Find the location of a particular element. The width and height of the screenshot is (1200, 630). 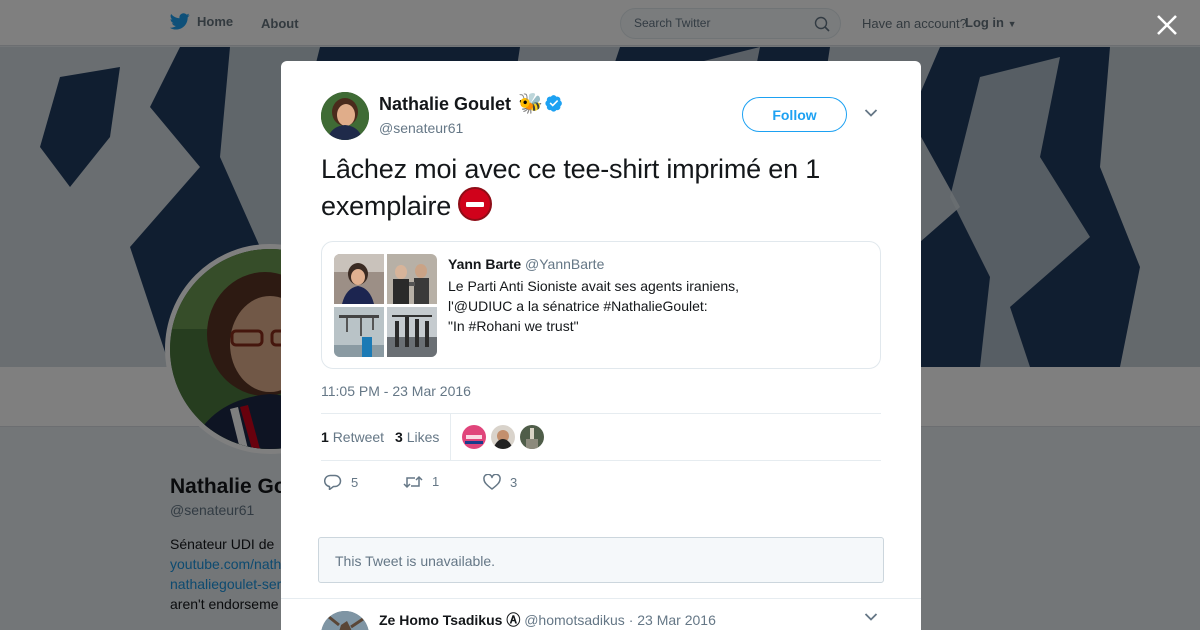

reply-date: 23 Mar 2016 is located at coordinates (676, 620).